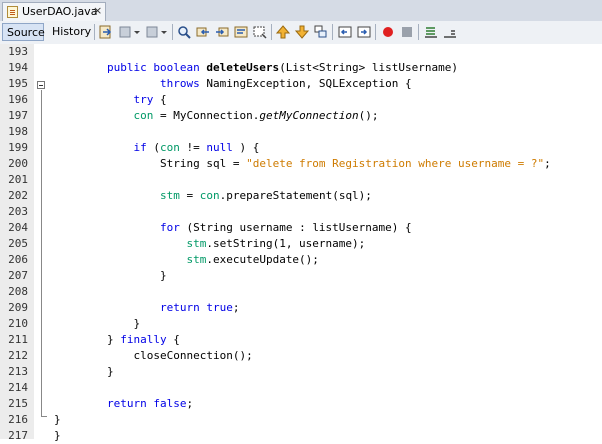 The image size is (602, 444). Describe the element at coordinates (23, 32) in the screenshot. I see `source-button: Source` at that location.